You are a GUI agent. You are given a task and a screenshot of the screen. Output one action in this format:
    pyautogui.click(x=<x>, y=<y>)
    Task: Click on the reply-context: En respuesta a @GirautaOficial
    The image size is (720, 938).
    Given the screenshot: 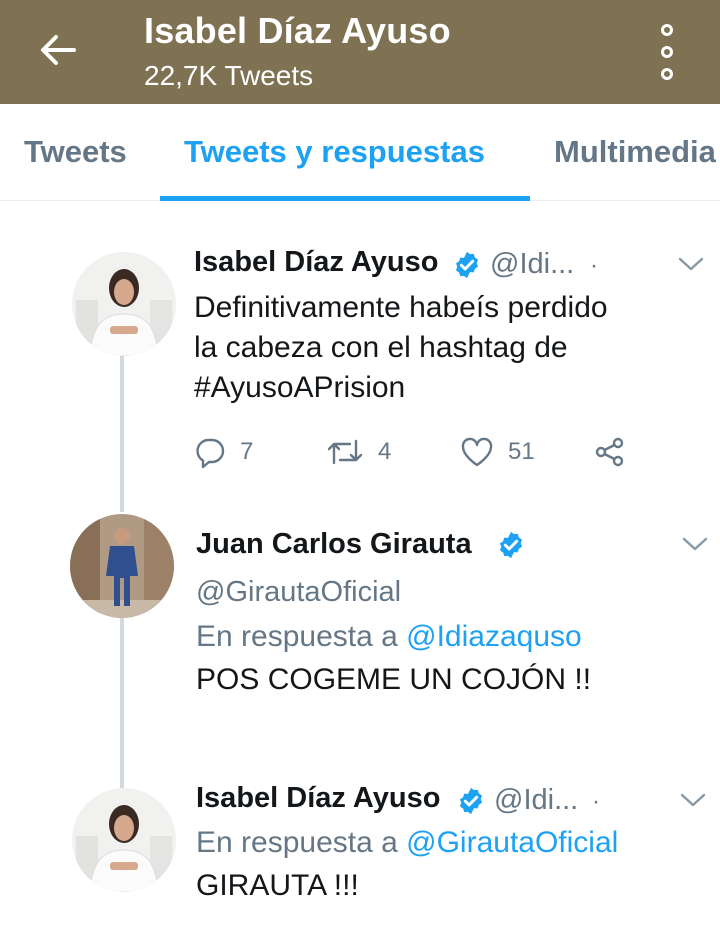 What is the action you would take?
    pyautogui.click(x=407, y=843)
    